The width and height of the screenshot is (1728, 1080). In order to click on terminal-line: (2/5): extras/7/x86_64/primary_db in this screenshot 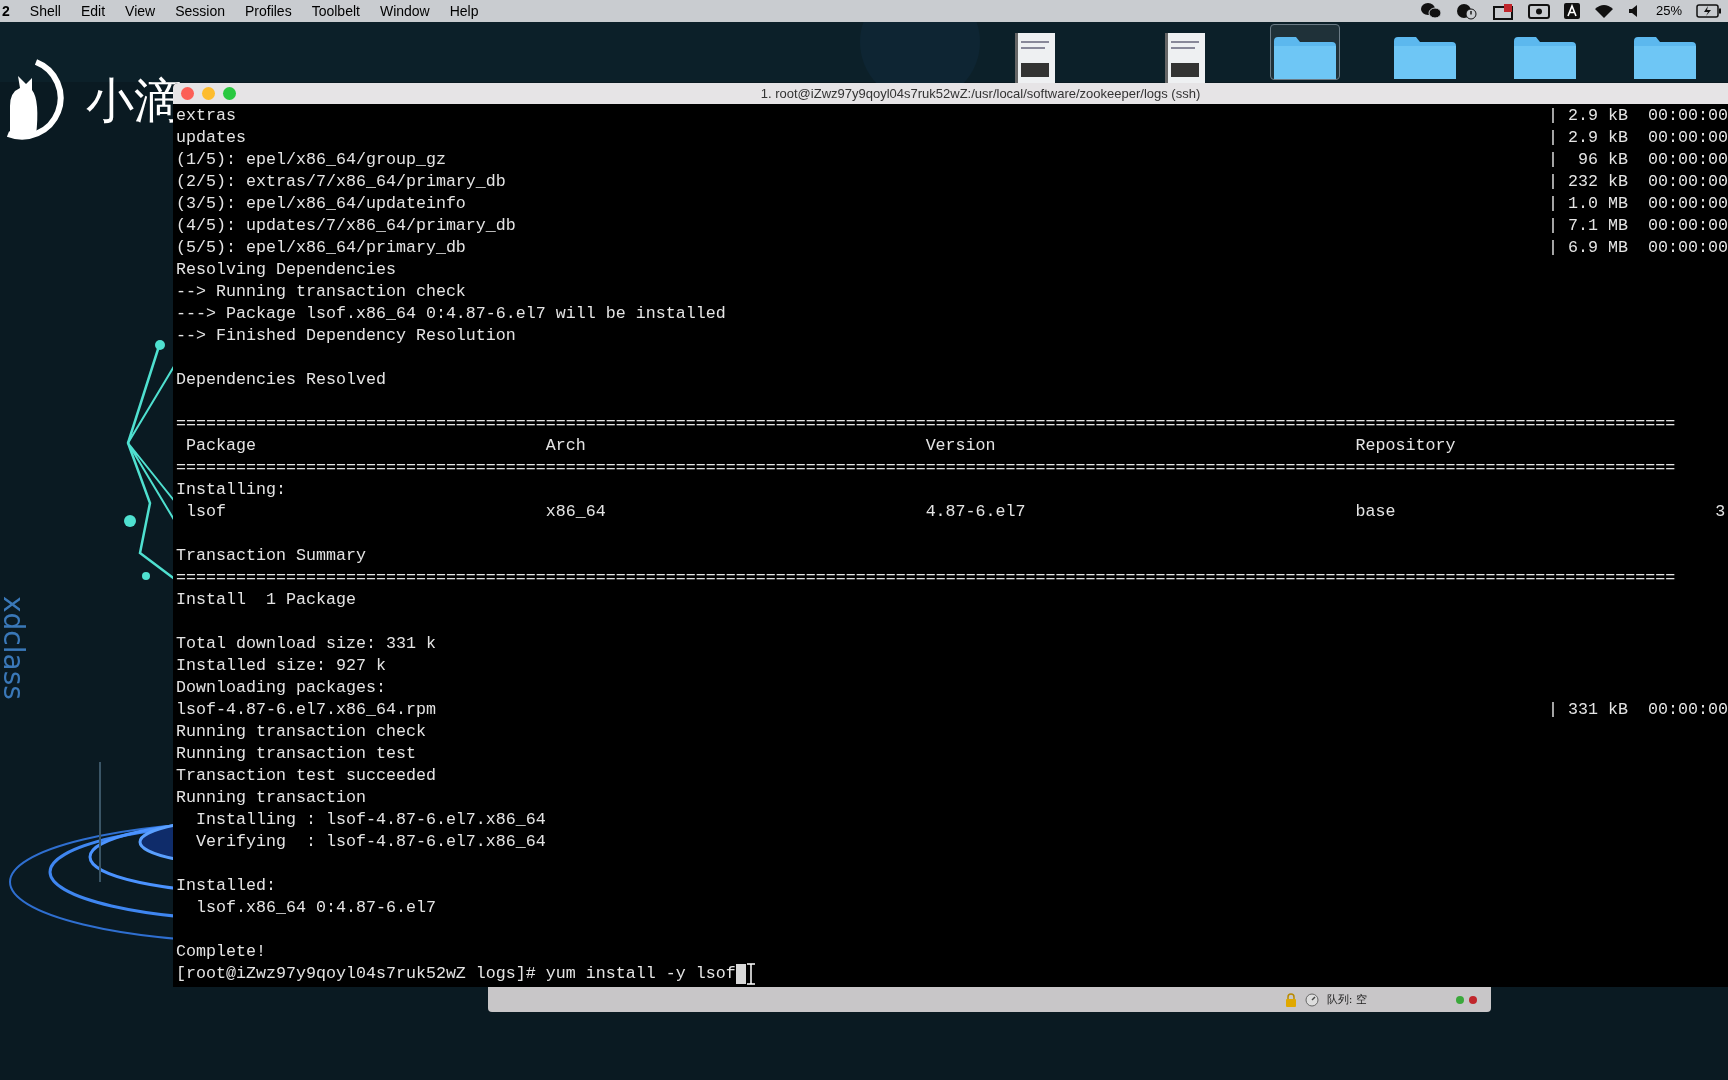, I will do `click(341, 182)`.